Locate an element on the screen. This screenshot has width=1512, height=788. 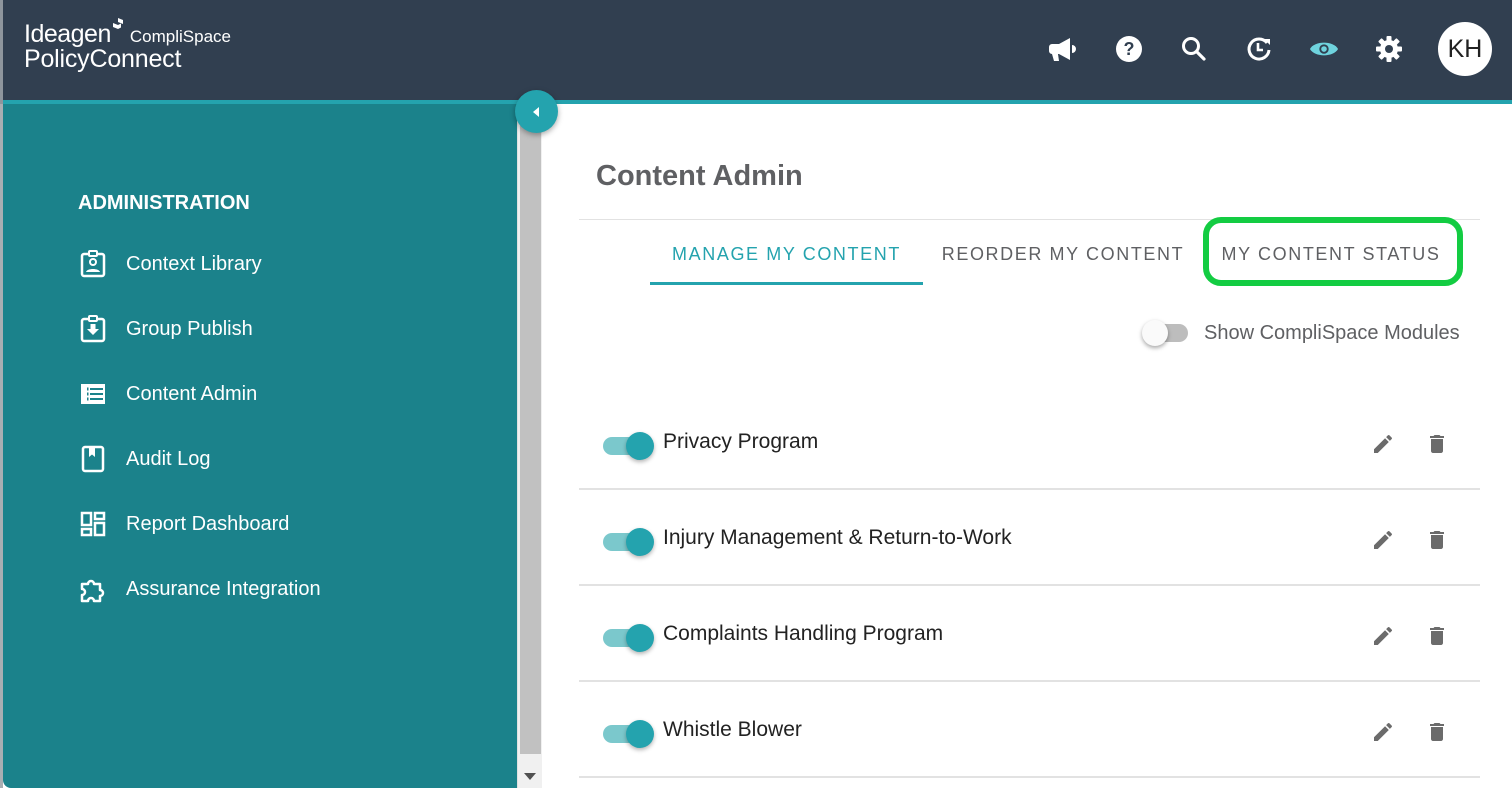
window-edge is located at coordinates (1, 52).